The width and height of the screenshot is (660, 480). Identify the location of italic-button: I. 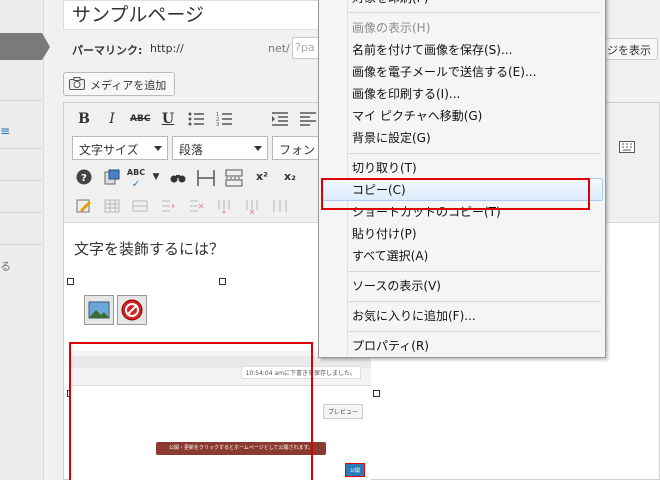
(112, 119).